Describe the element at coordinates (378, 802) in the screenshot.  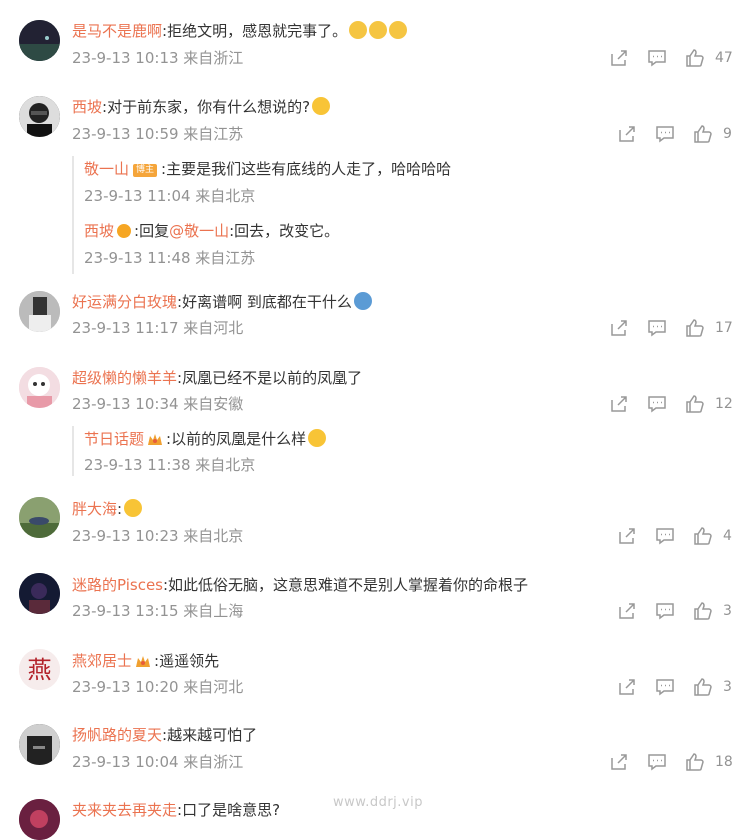
I see `watermark: www.ddrj.vip` at that location.